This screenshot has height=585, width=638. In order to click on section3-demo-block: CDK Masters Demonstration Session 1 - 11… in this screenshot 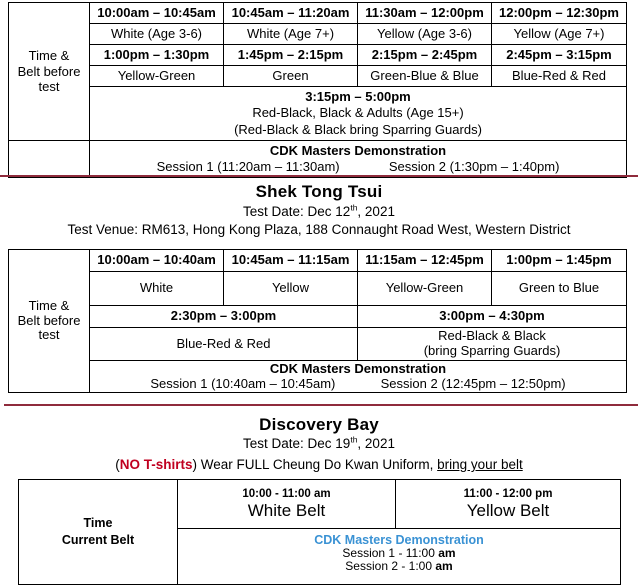, I will do `click(399, 556)`.